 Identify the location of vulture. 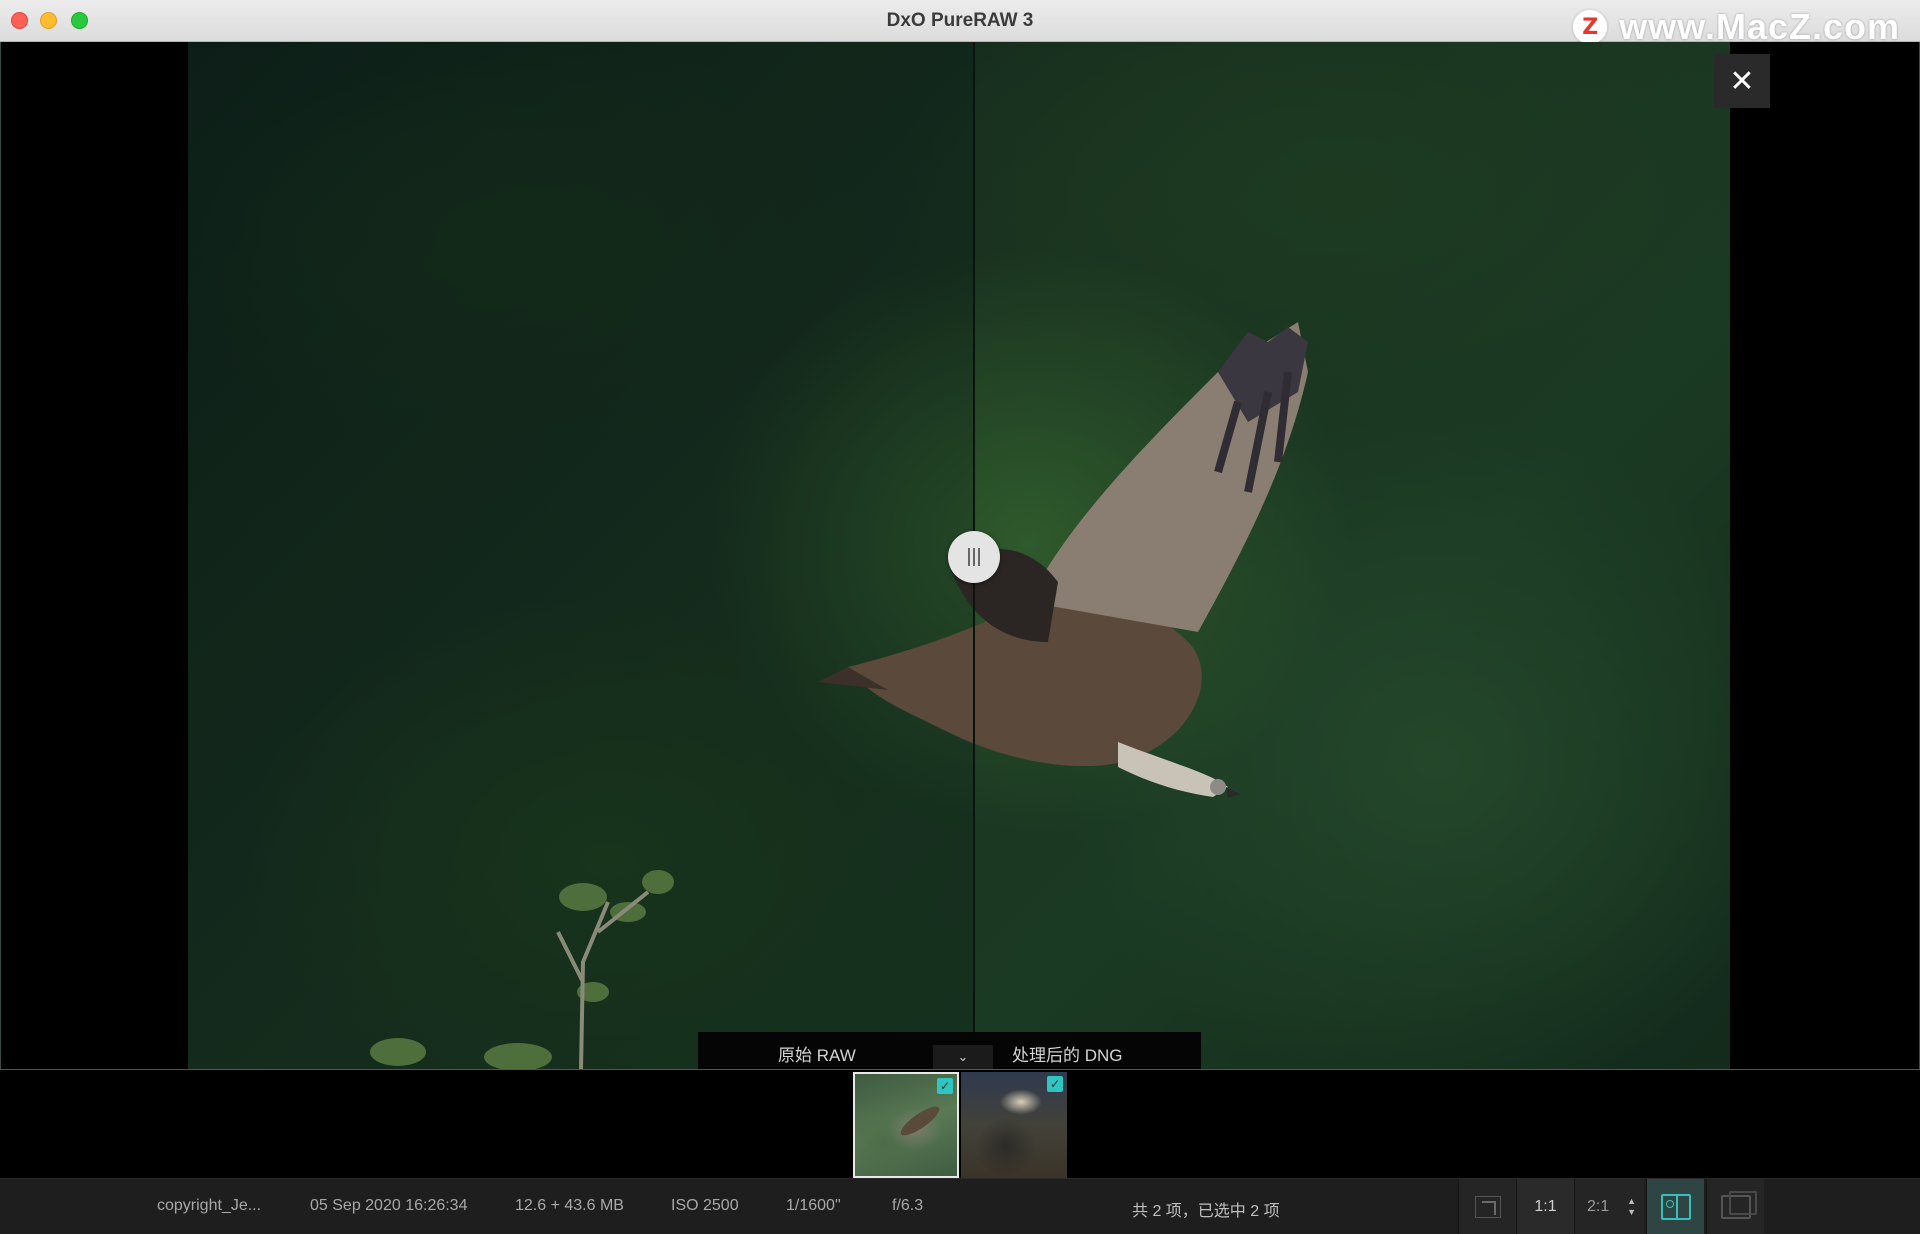
(1063, 560).